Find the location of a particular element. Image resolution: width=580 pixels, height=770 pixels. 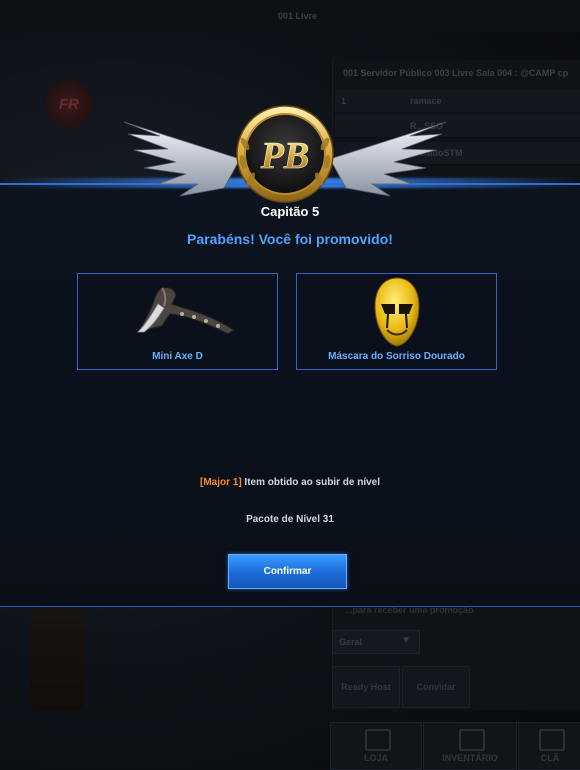

inventory-tab: INVENTÁRIO is located at coordinates (470, 746).